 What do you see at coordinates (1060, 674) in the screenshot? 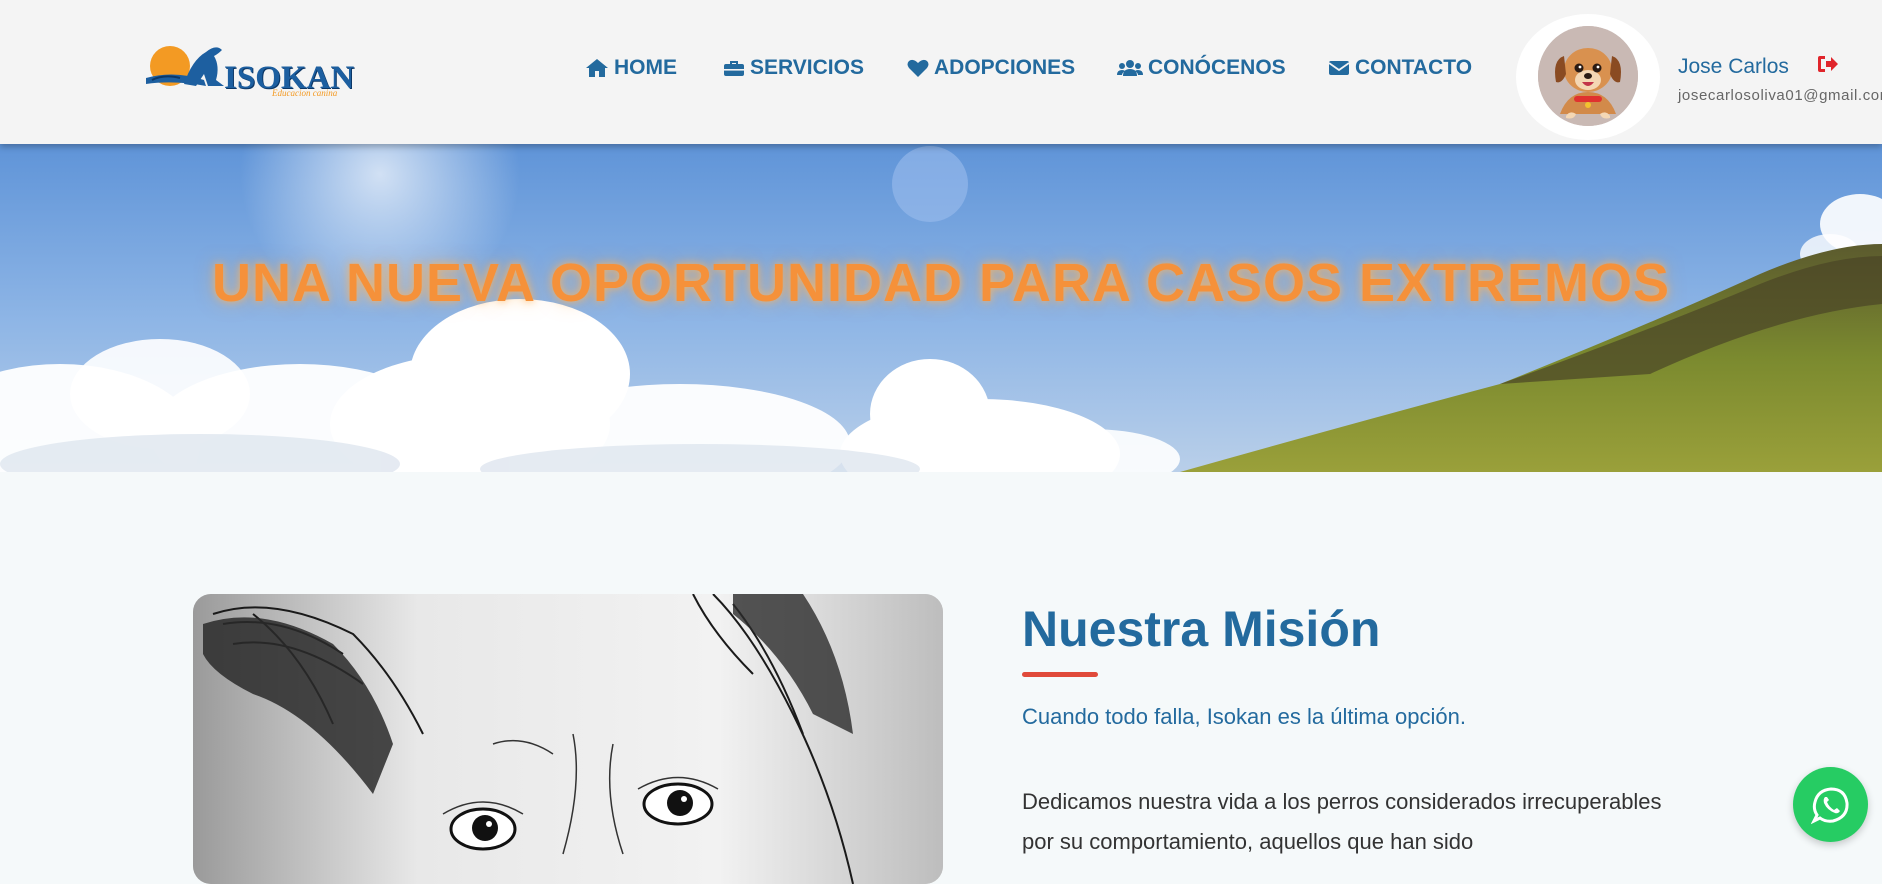
I see `title-underline-divider` at bounding box center [1060, 674].